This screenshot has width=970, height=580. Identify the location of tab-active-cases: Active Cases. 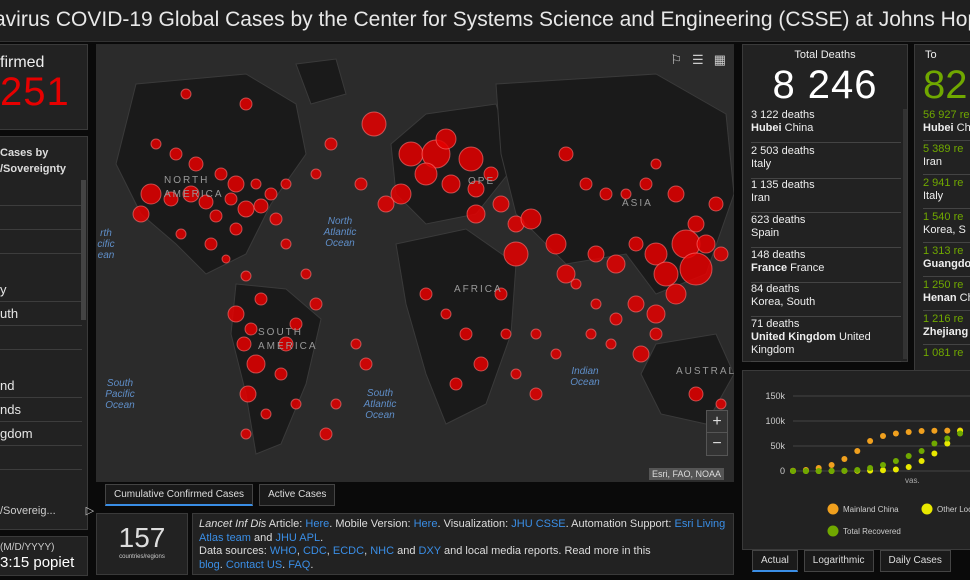
(297, 495).